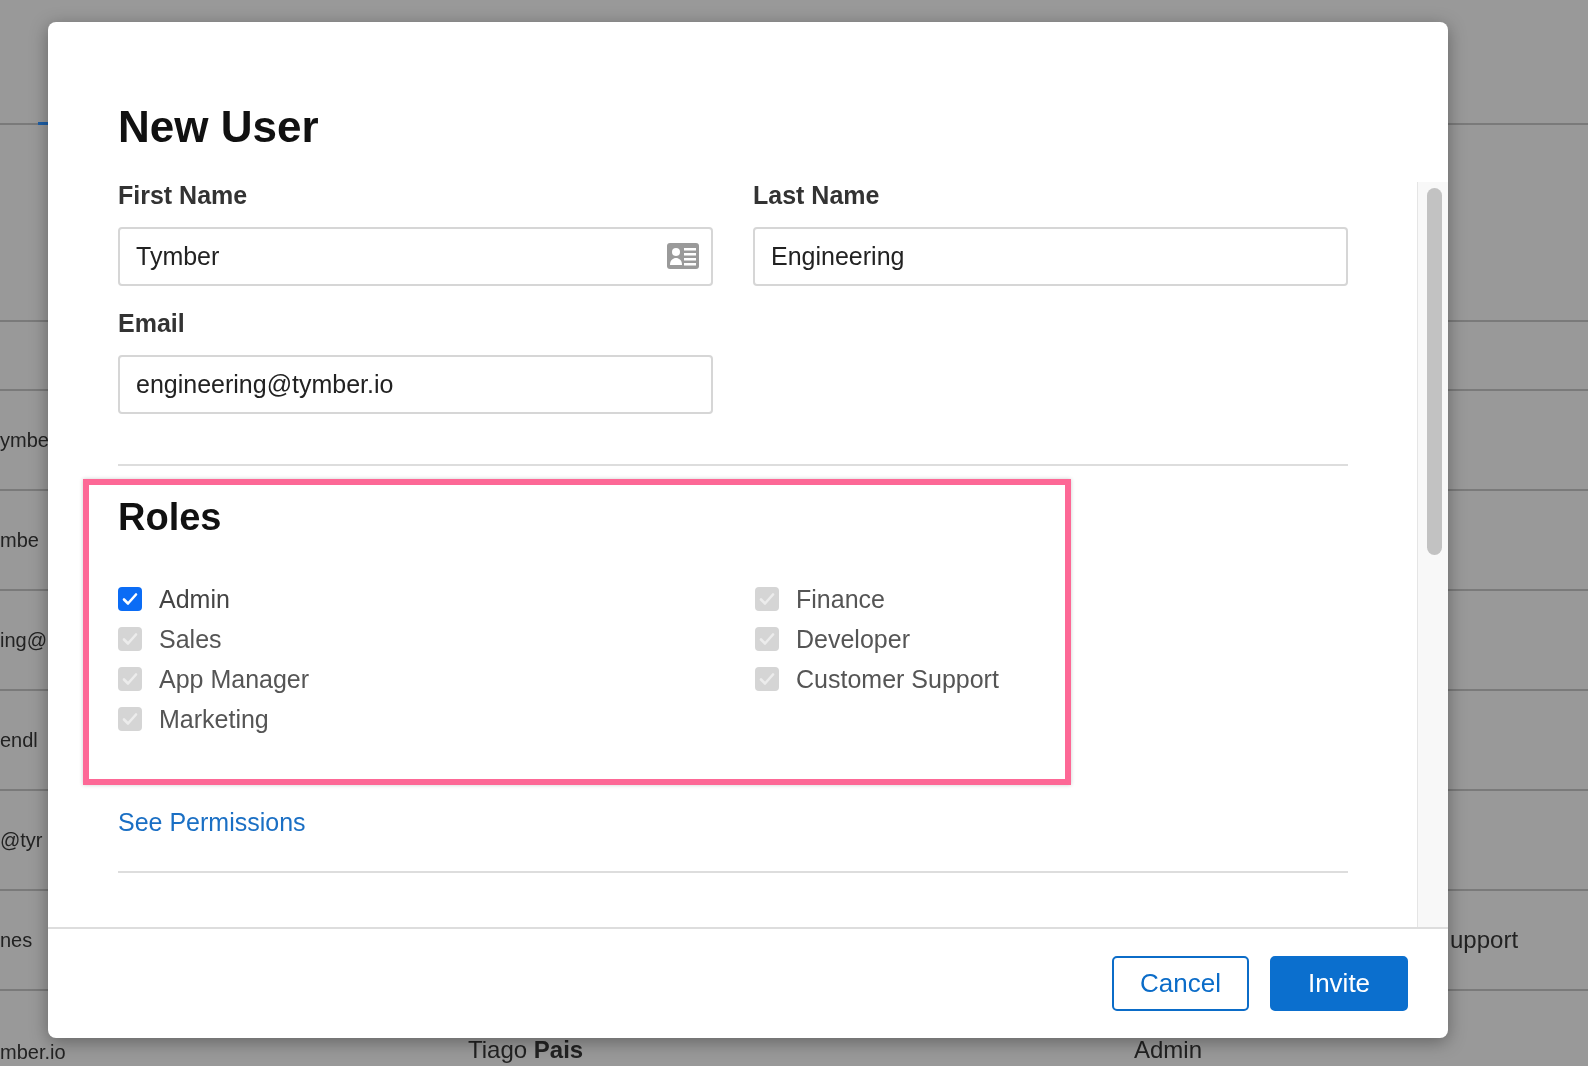 Image resolution: width=1588 pixels, height=1066 pixels. What do you see at coordinates (19, 540) in the screenshot?
I see `table-cell: mbe` at bounding box center [19, 540].